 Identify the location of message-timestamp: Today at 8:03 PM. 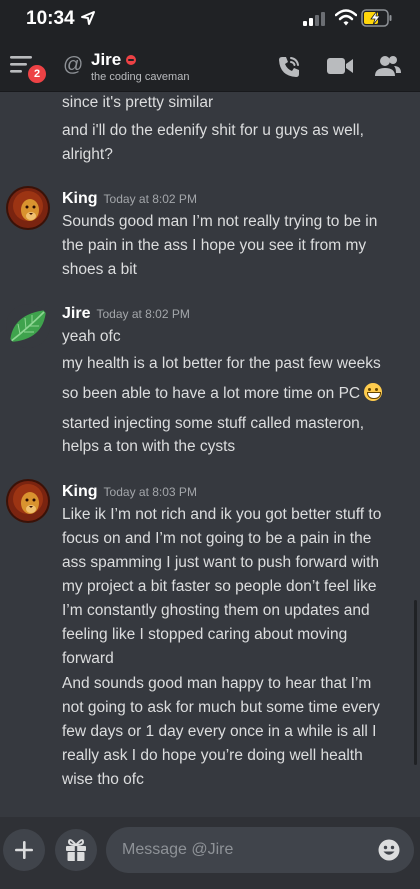
(150, 492).